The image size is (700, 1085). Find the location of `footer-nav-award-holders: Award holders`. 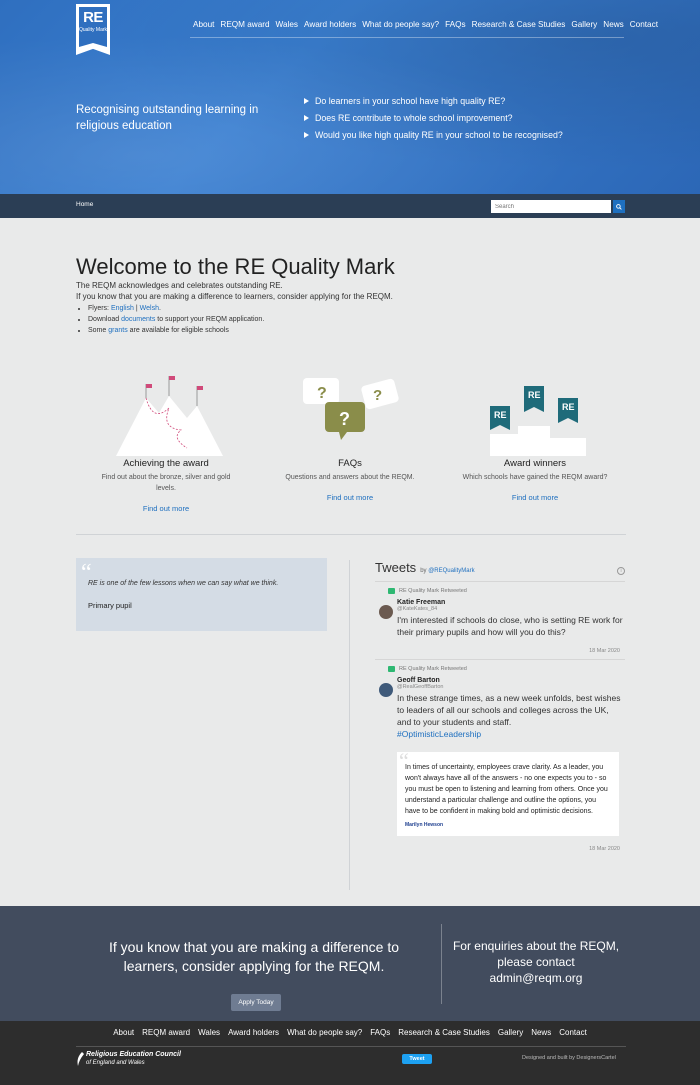

footer-nav-award-holders: Award holders is located at coordinates (253, 1032).